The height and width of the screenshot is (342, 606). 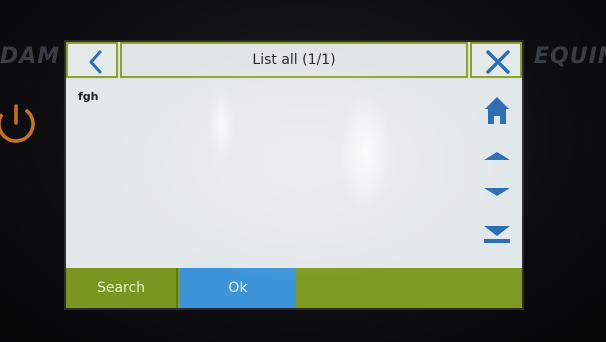 I want to click on list-item: fgh, so click(x=88, y=96).